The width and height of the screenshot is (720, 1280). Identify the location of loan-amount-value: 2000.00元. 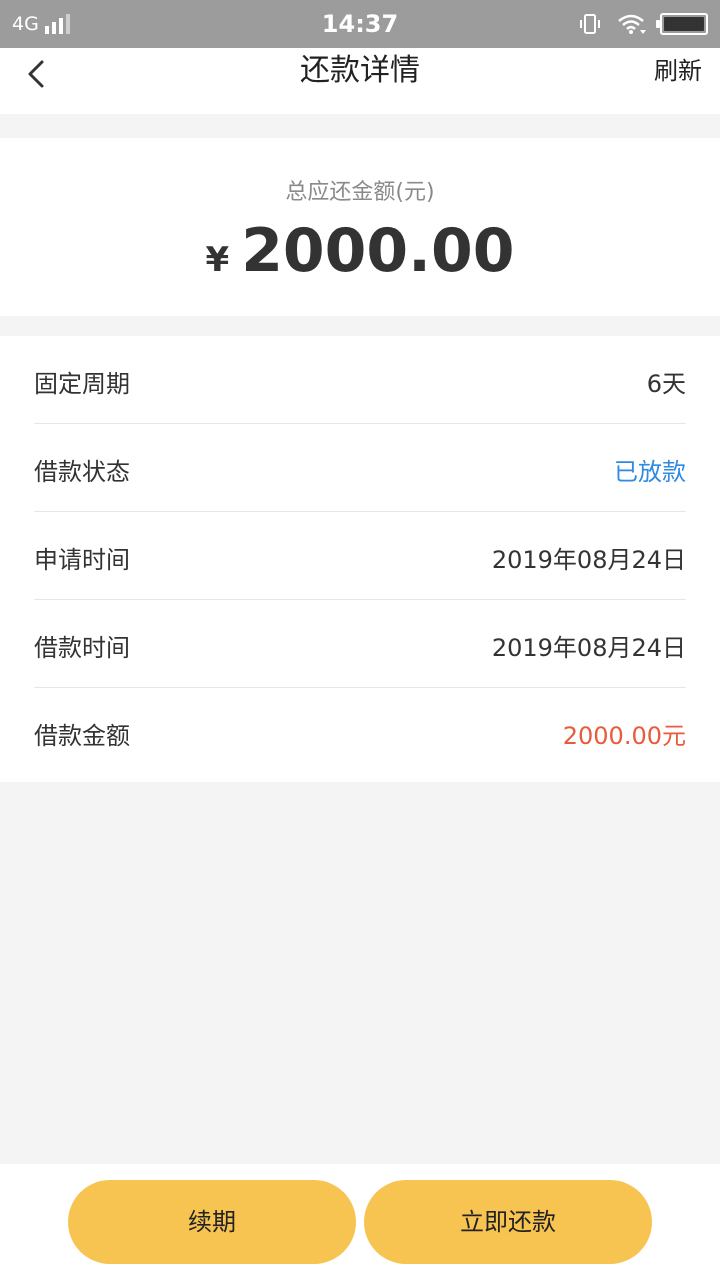
(624, 736).